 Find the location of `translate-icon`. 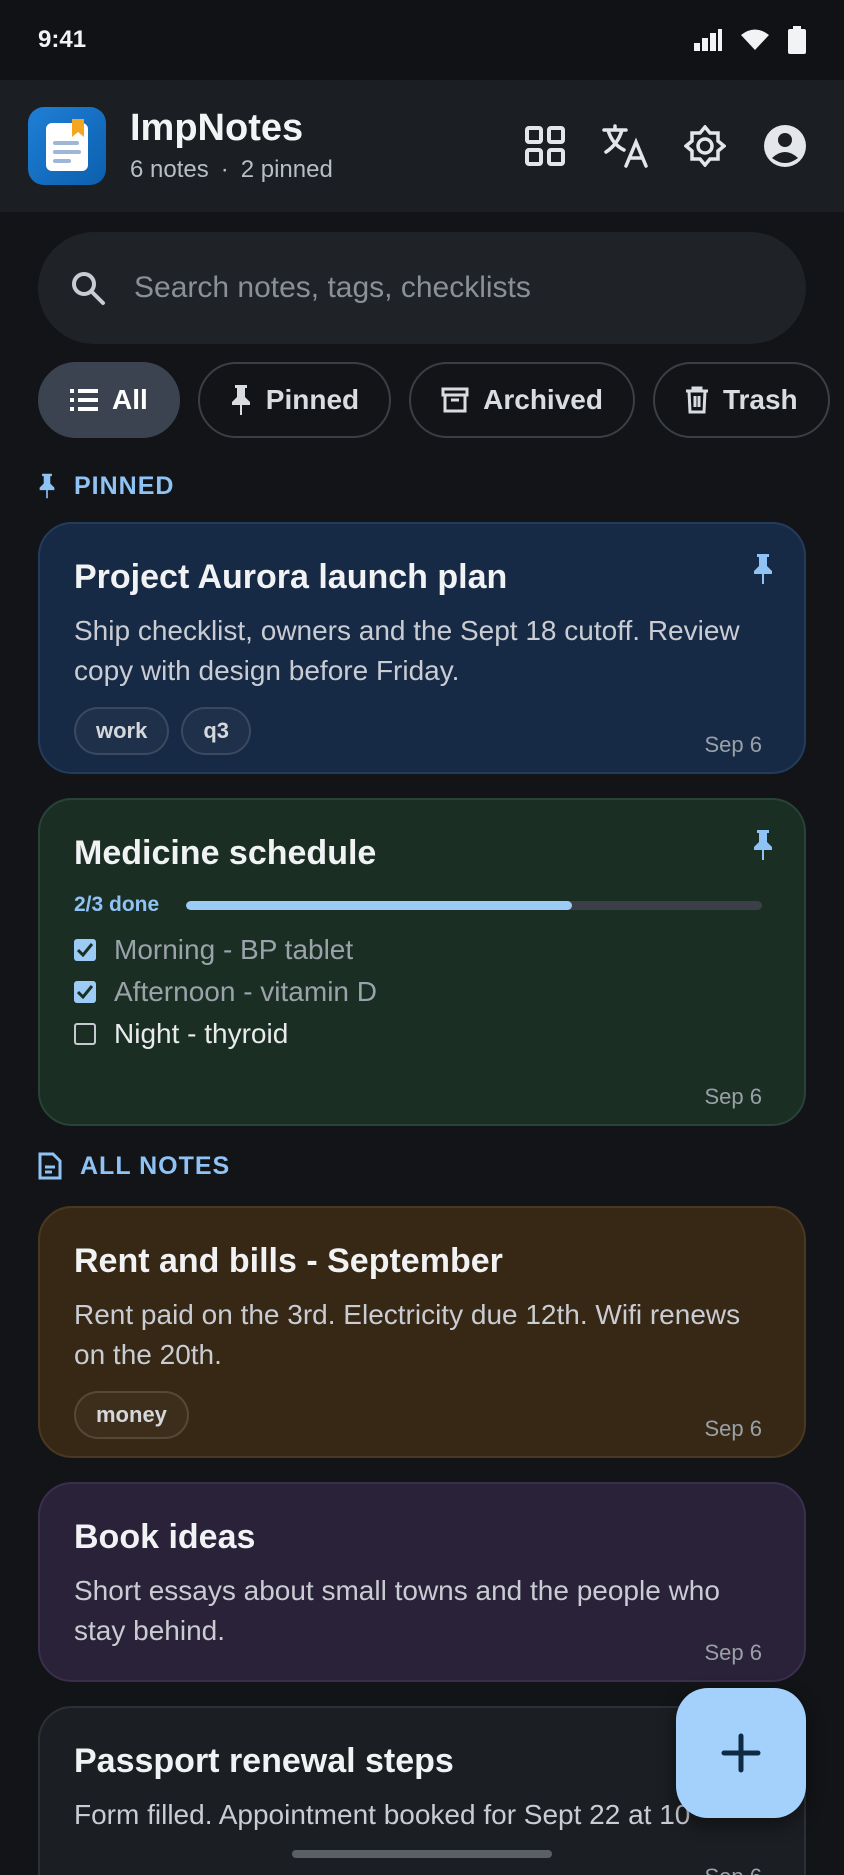

translate-icon is located at coordinates (625, 146).